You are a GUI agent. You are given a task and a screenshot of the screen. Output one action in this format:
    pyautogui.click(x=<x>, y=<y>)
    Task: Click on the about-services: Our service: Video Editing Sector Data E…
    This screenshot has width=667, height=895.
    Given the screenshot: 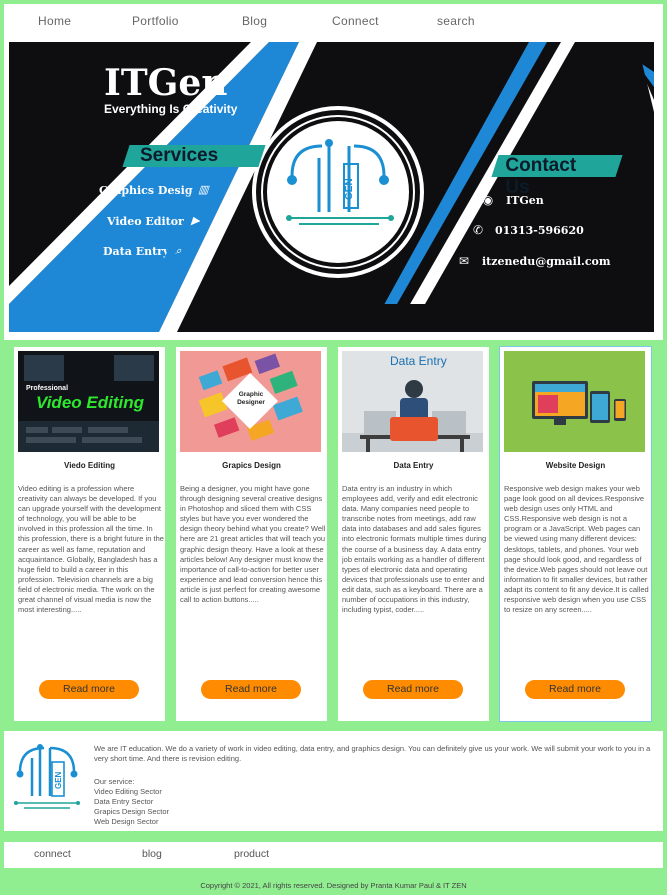 What is the action you would take?
    pyautogui.click(x=131, y=802)
    